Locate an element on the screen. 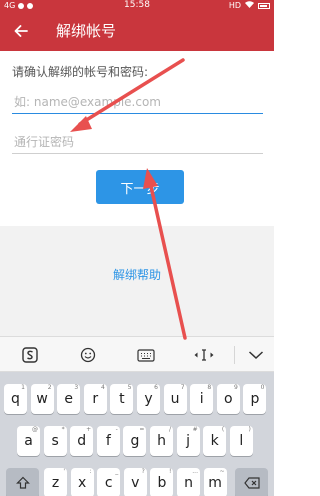  key-secondary-label: 0 is located at coordinates (262, 387).